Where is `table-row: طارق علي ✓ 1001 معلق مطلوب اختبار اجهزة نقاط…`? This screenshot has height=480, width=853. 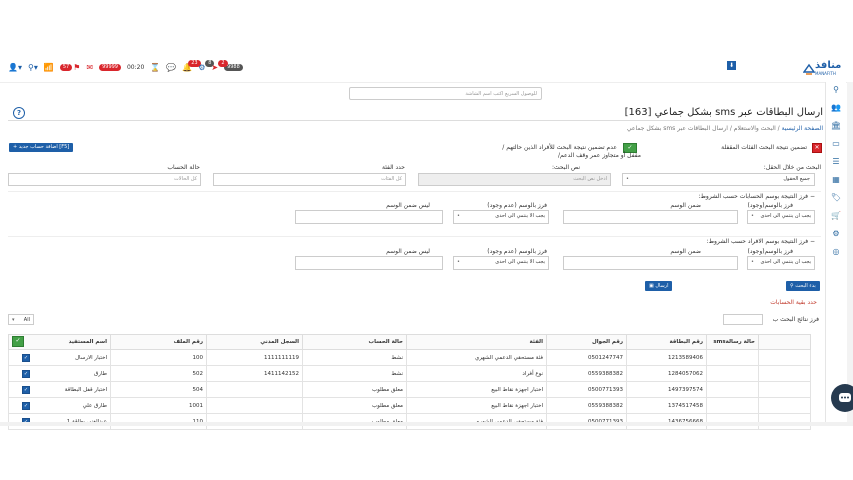
table-row: طارق علي ✓ 1001 معلق مطلوب اختبار اجهزة نقاط… is located at coordinates (409, 405).